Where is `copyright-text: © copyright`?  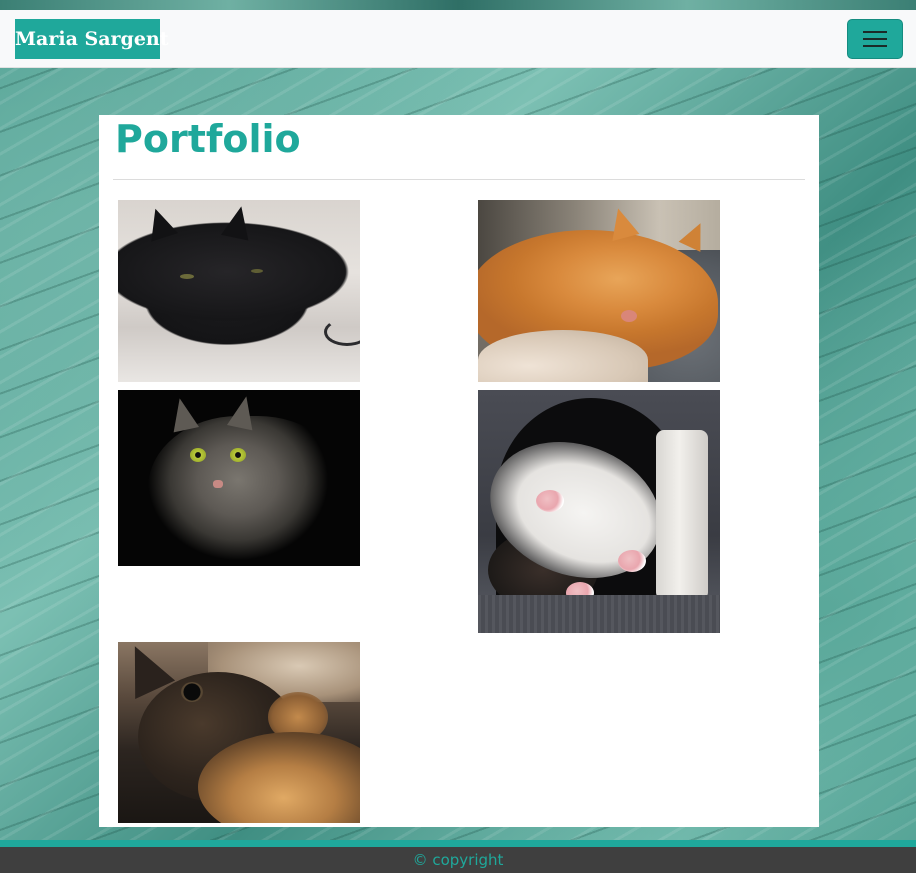 copyright-text: © copyright is located at coordinates (458, 860).